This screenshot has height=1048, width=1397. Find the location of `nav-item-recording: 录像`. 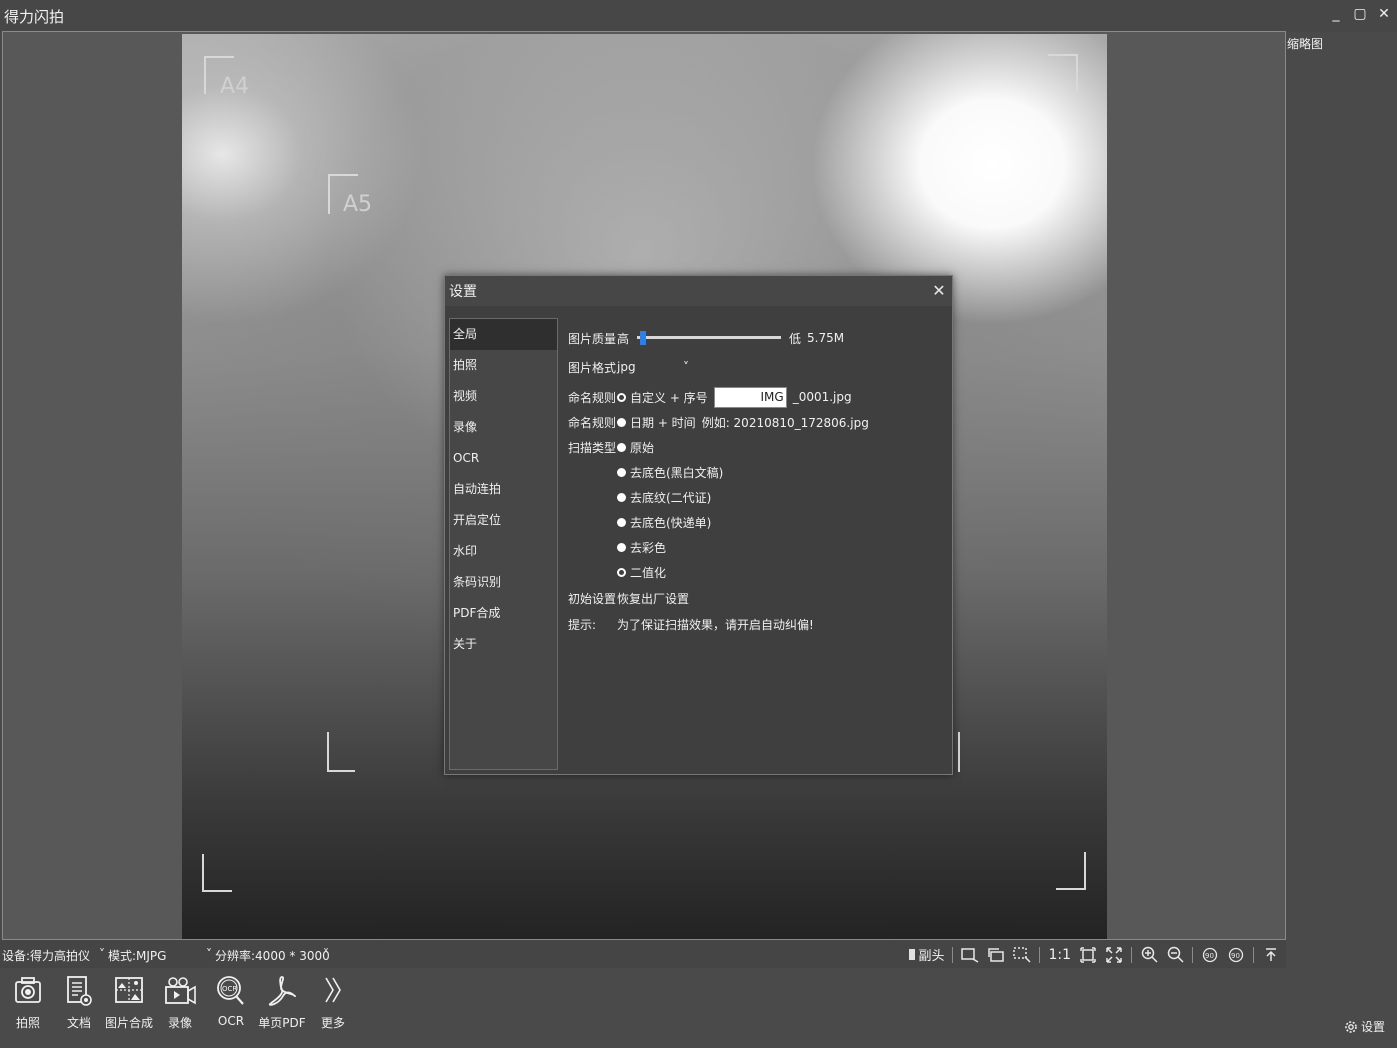

nav-item-recording: 录像 is located at coordinates (503, 427).